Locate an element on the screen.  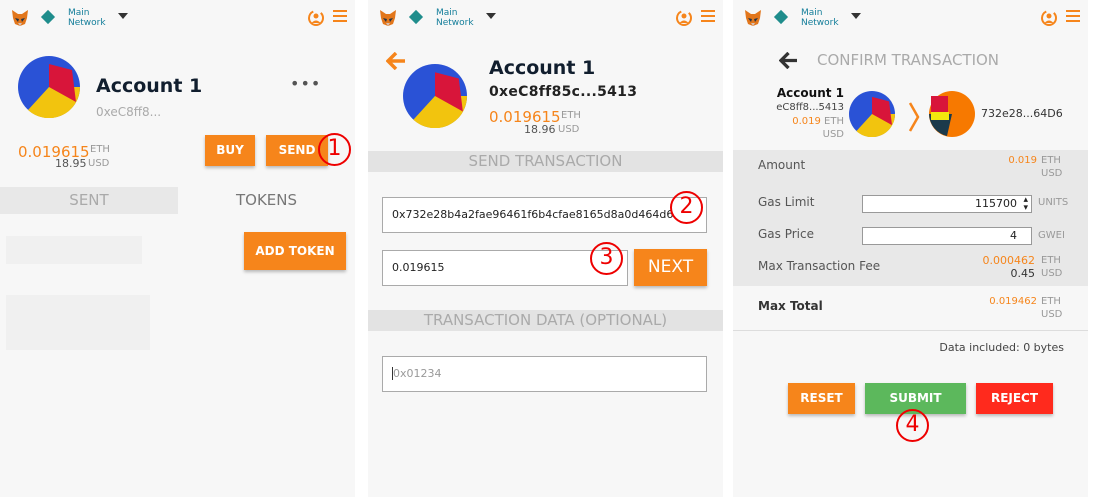
max-fee-eth-unit: ETH is located at coordinates (1051, 260).